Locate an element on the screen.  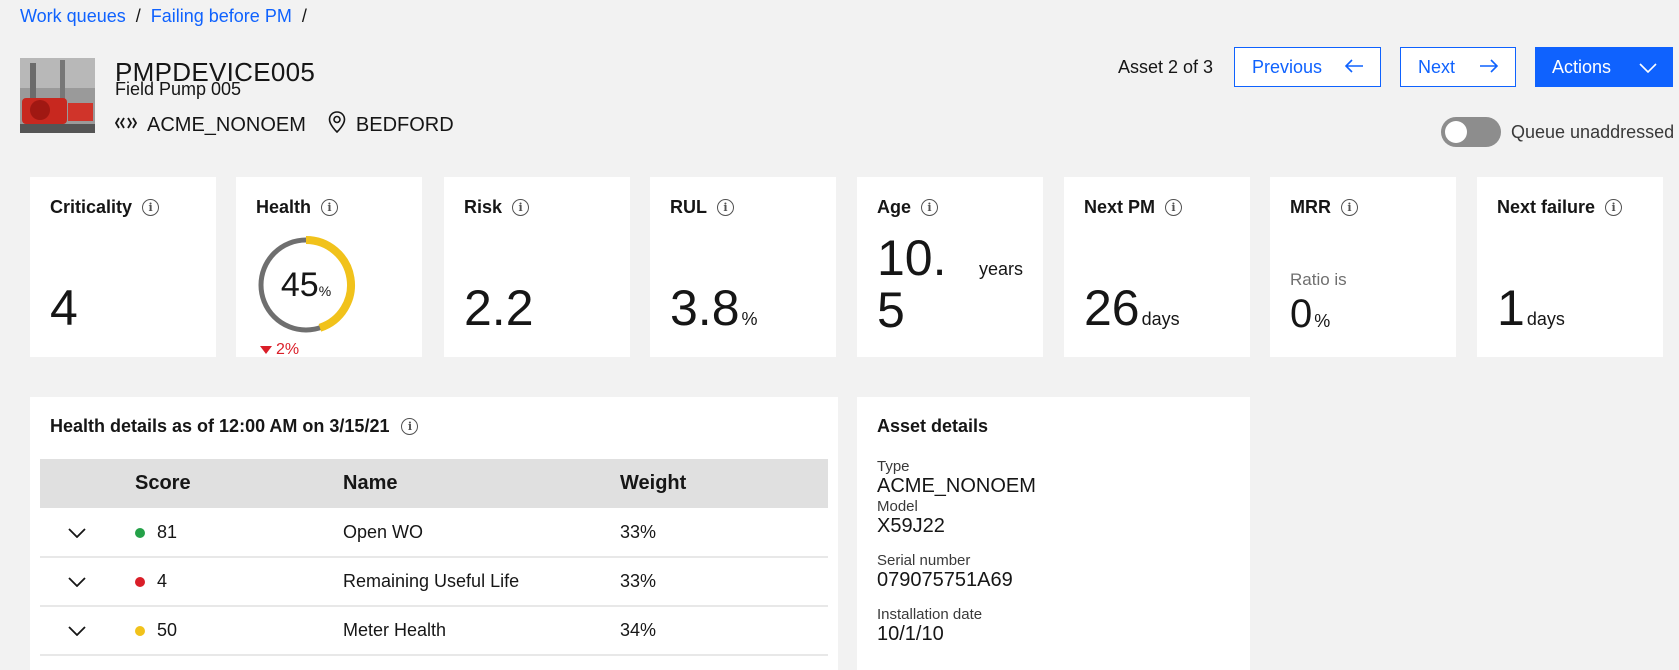
table-row: 81 Open WO 33% is located at coordinates (434, 532).